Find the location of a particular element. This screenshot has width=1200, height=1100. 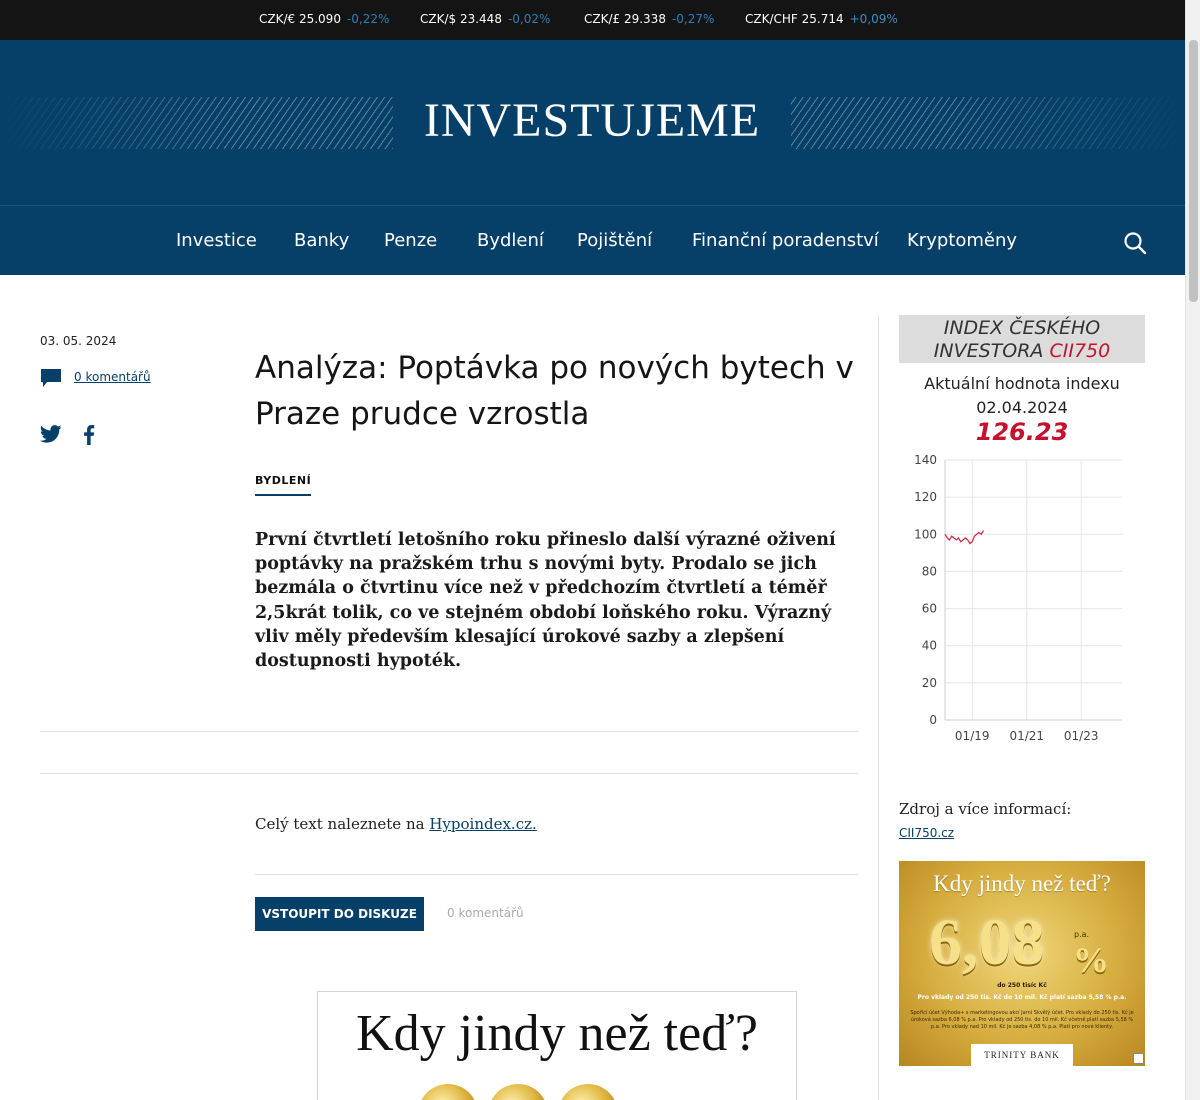

x-tick-label: 01/19 is located at coordinates (972, 736).